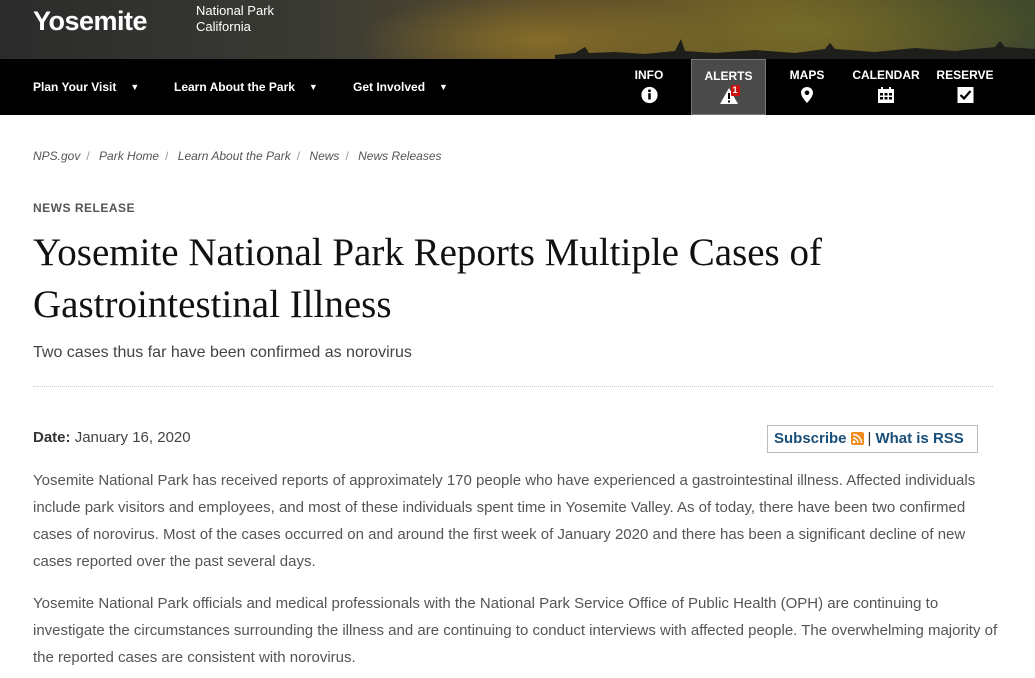 This screenshot has height=678, width=1035. I want to click on breadcrumb-news: News, so click(324, 156).